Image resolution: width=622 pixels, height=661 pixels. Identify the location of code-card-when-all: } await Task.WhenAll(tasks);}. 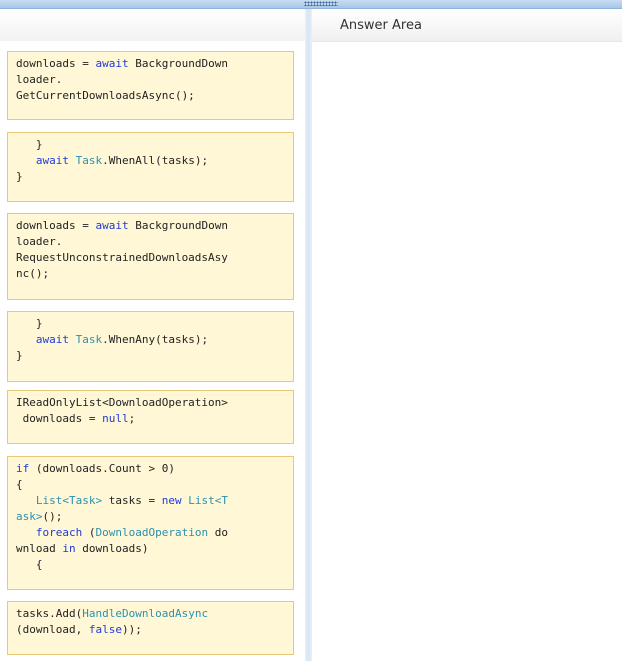
(150, 167).